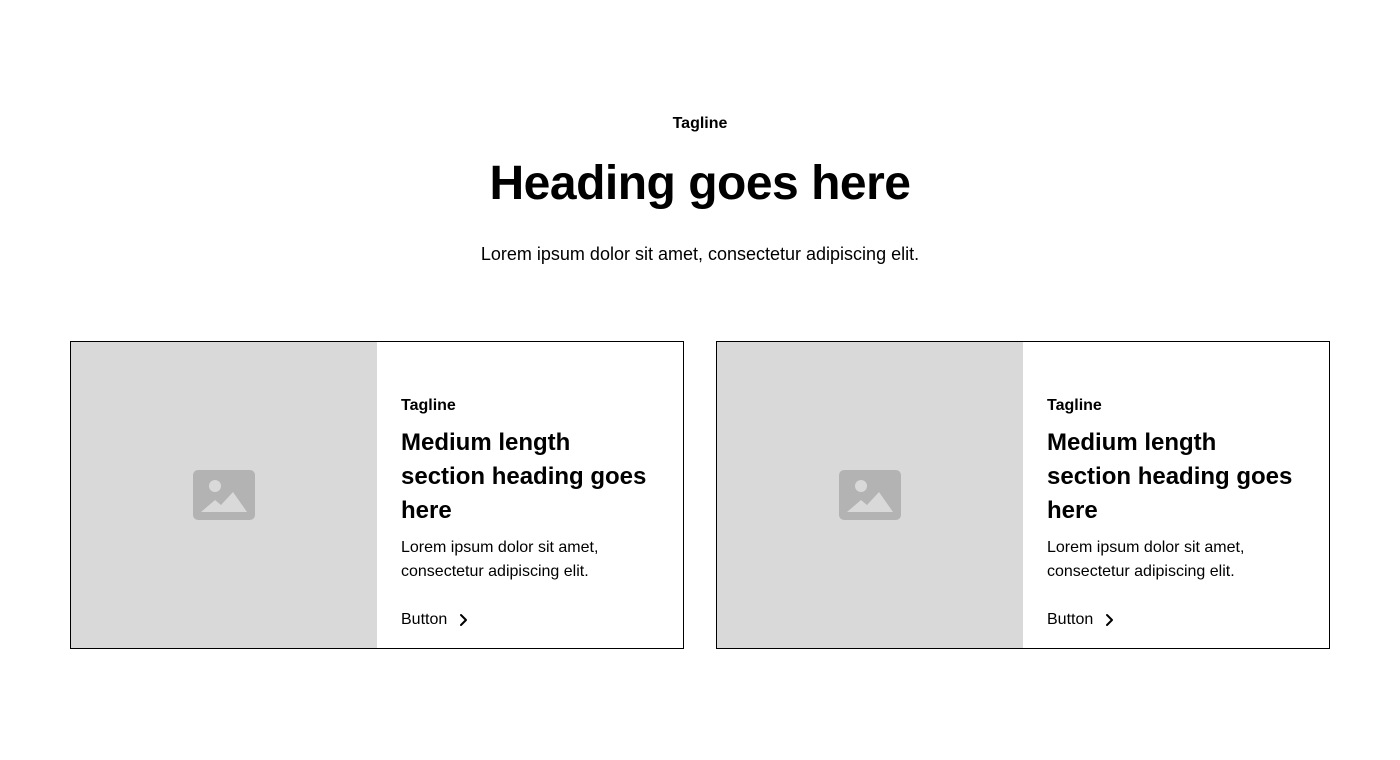 This screenshot has width=1400, height=760. Describe the element at coordinates (700, 183) in the screenshot. I see `section-heading: Heading goes here` at that location.